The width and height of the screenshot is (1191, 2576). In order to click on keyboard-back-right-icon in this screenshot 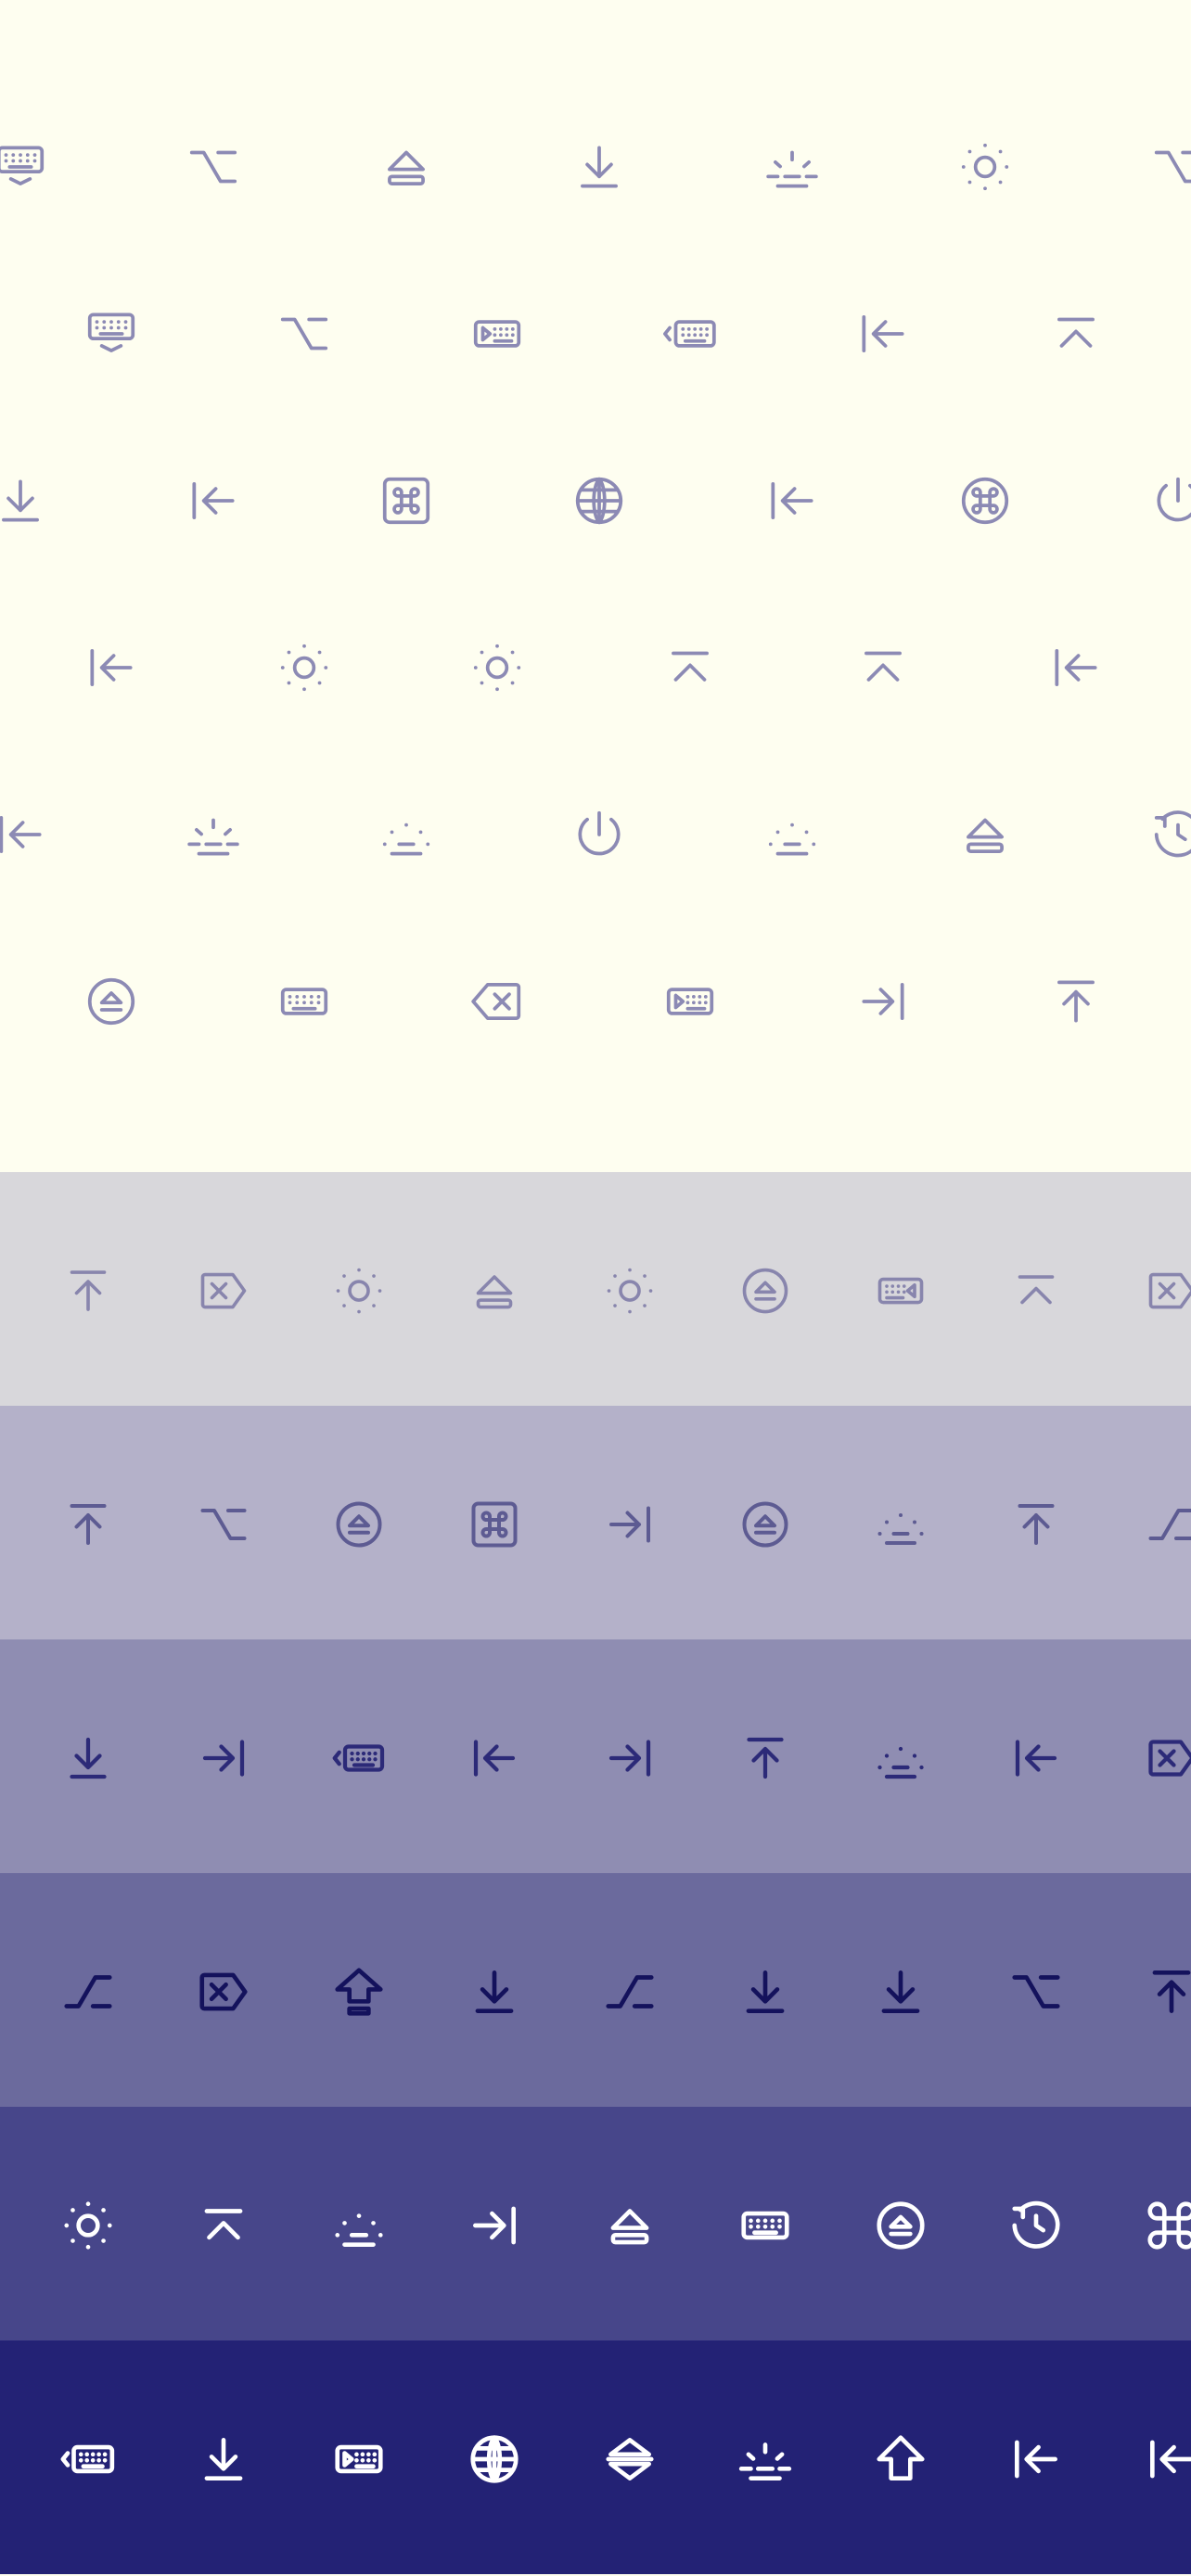, I will do `click(900, 1291)`.